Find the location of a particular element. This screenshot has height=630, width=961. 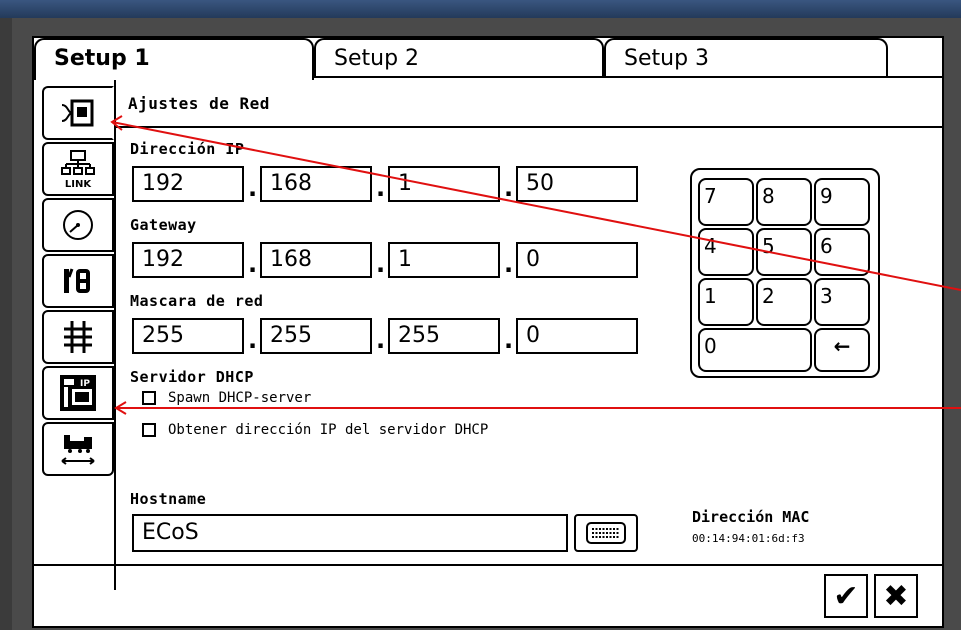

sidebar: LINK IP is located at coordinates (78, 316).